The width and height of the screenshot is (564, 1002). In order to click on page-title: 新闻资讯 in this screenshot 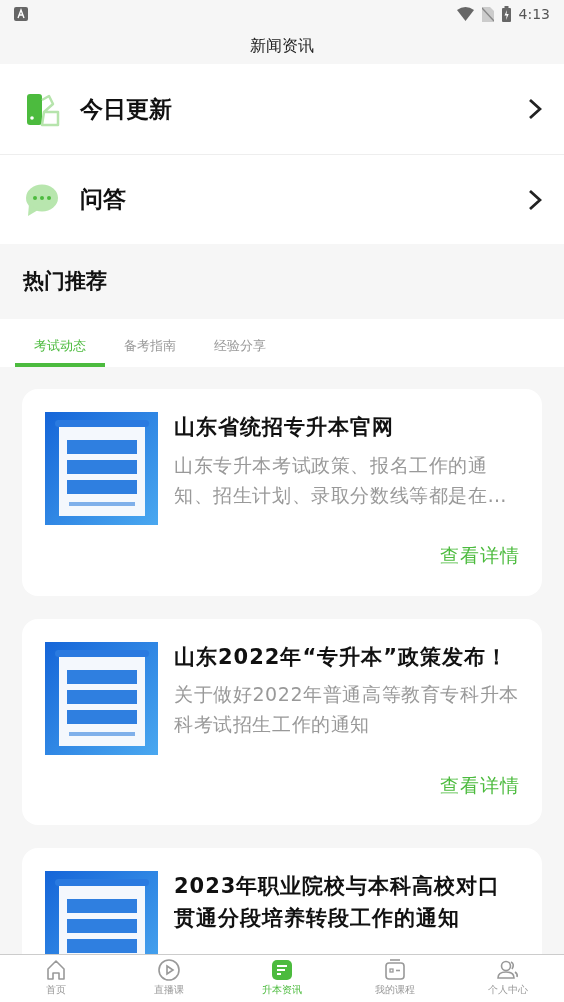, I will do `click(282, 46)`.